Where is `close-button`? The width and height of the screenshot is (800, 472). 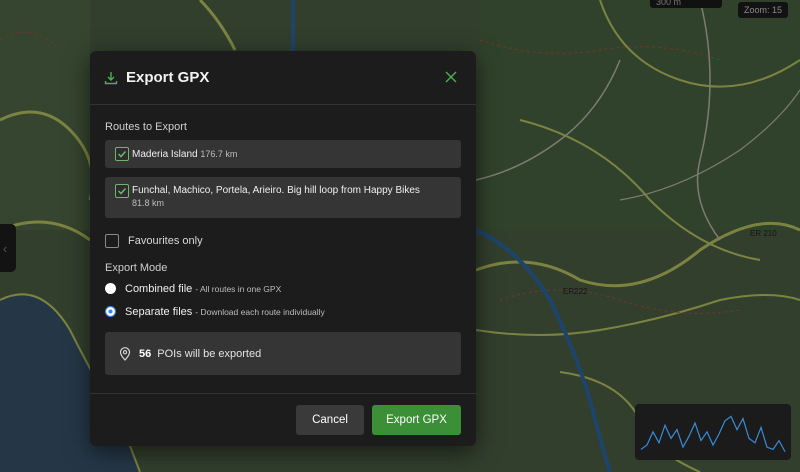
close-button is located at coordinates (451, 77).